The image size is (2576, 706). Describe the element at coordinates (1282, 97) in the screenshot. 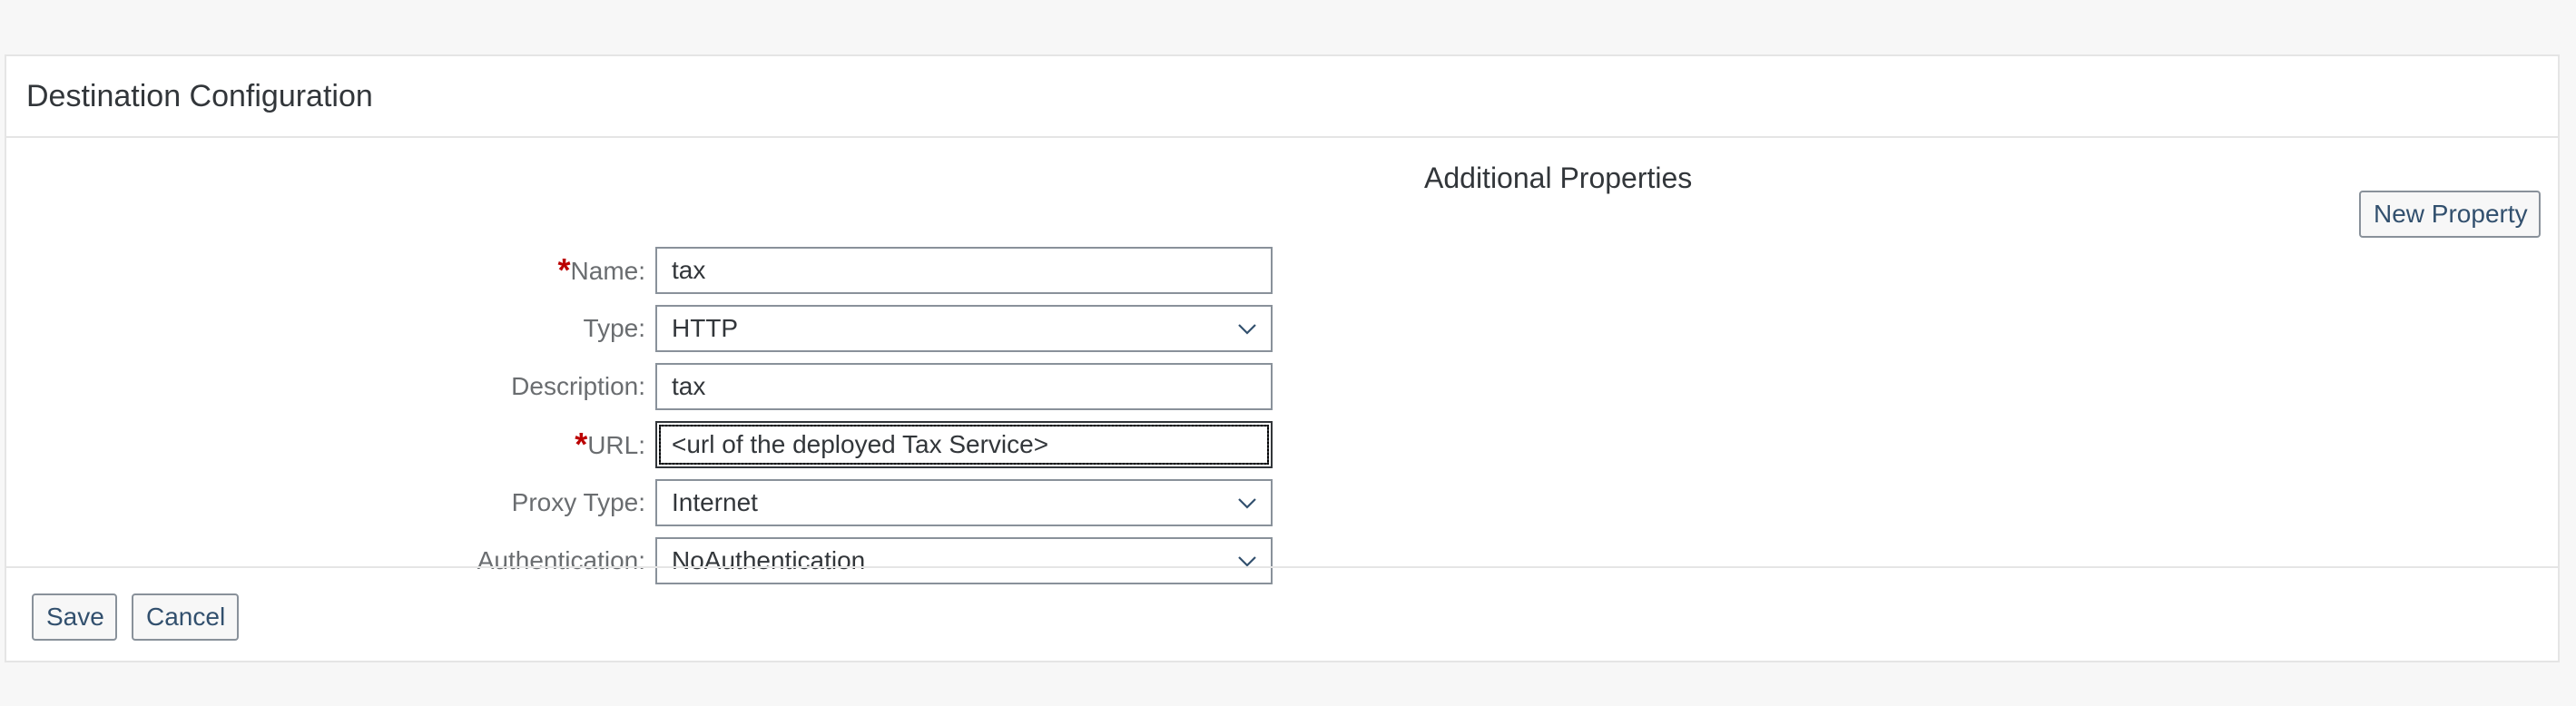

I see `panel-header: Destination Configuration` at that location.